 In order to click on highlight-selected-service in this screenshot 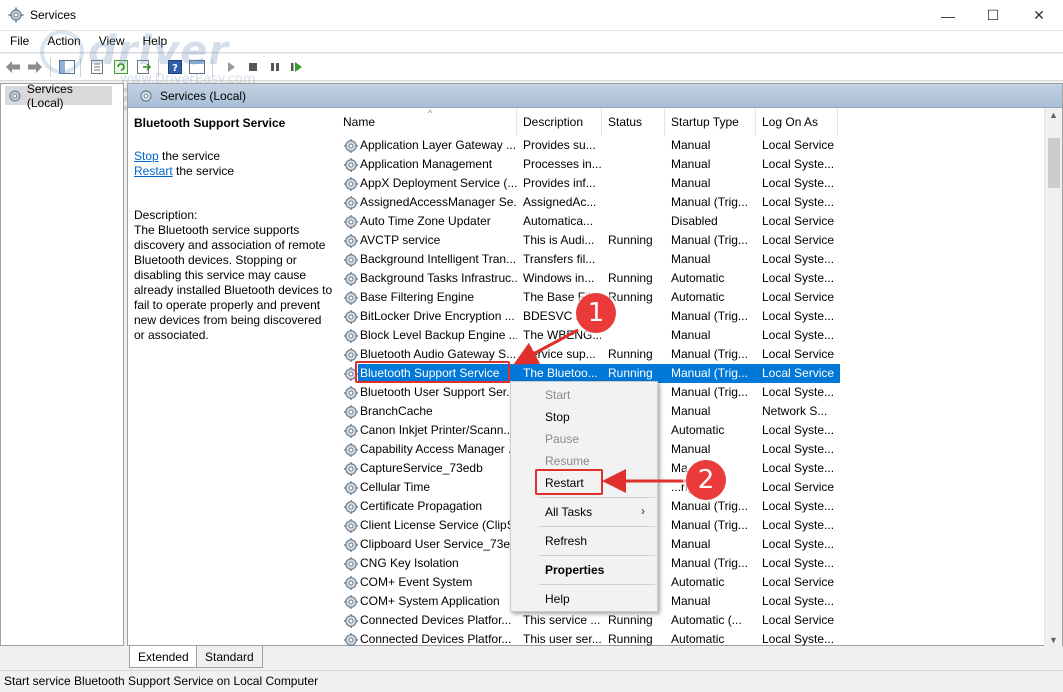, I will do `click(432, 372)`.